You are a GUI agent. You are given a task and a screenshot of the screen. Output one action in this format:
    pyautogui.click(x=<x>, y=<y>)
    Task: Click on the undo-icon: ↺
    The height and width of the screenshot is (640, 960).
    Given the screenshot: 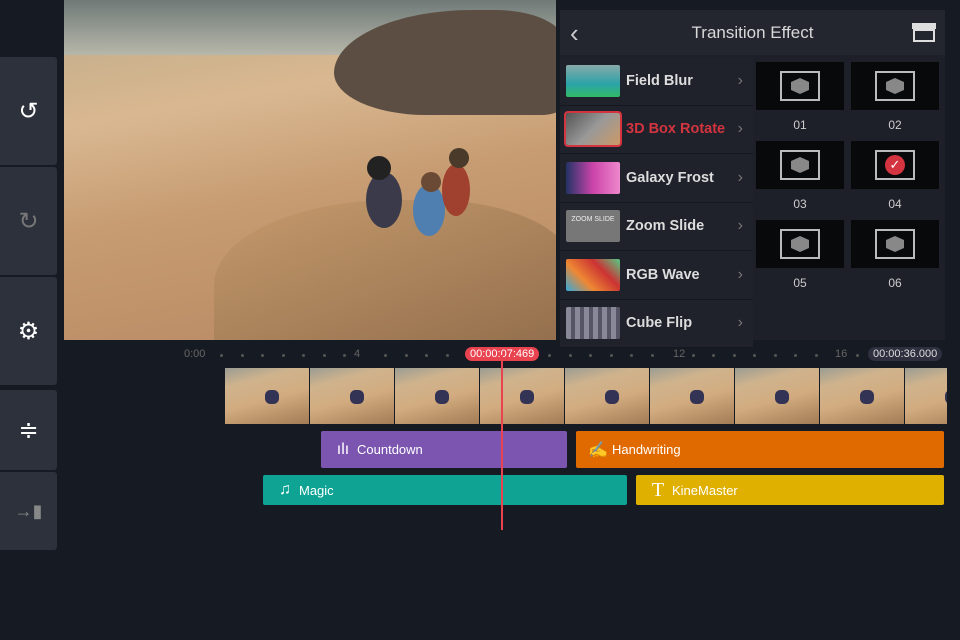 What is the action you would take?
    pyautogui.click(x=28, y=111)
    